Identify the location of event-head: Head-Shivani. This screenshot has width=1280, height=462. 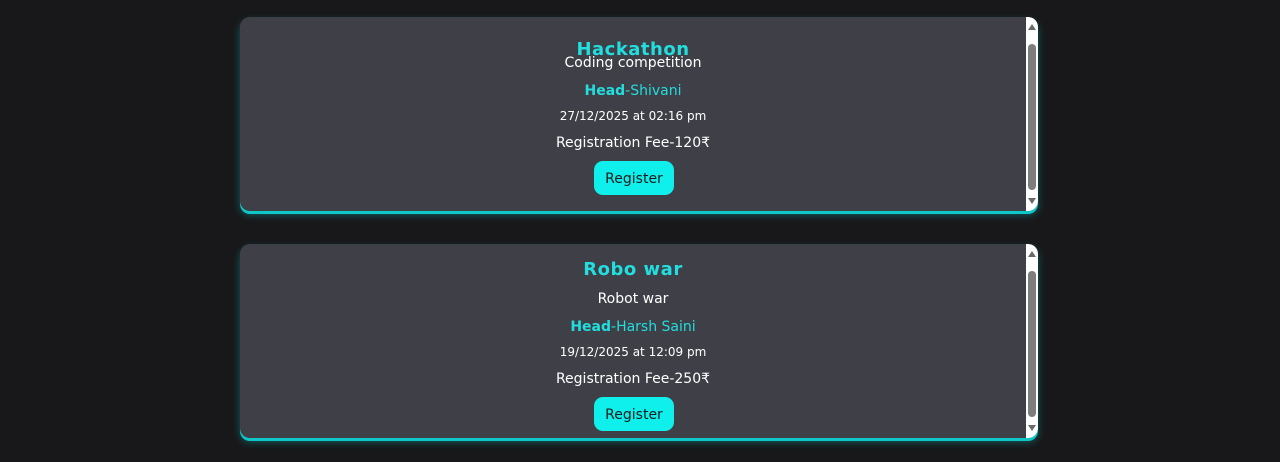
(633, 91).